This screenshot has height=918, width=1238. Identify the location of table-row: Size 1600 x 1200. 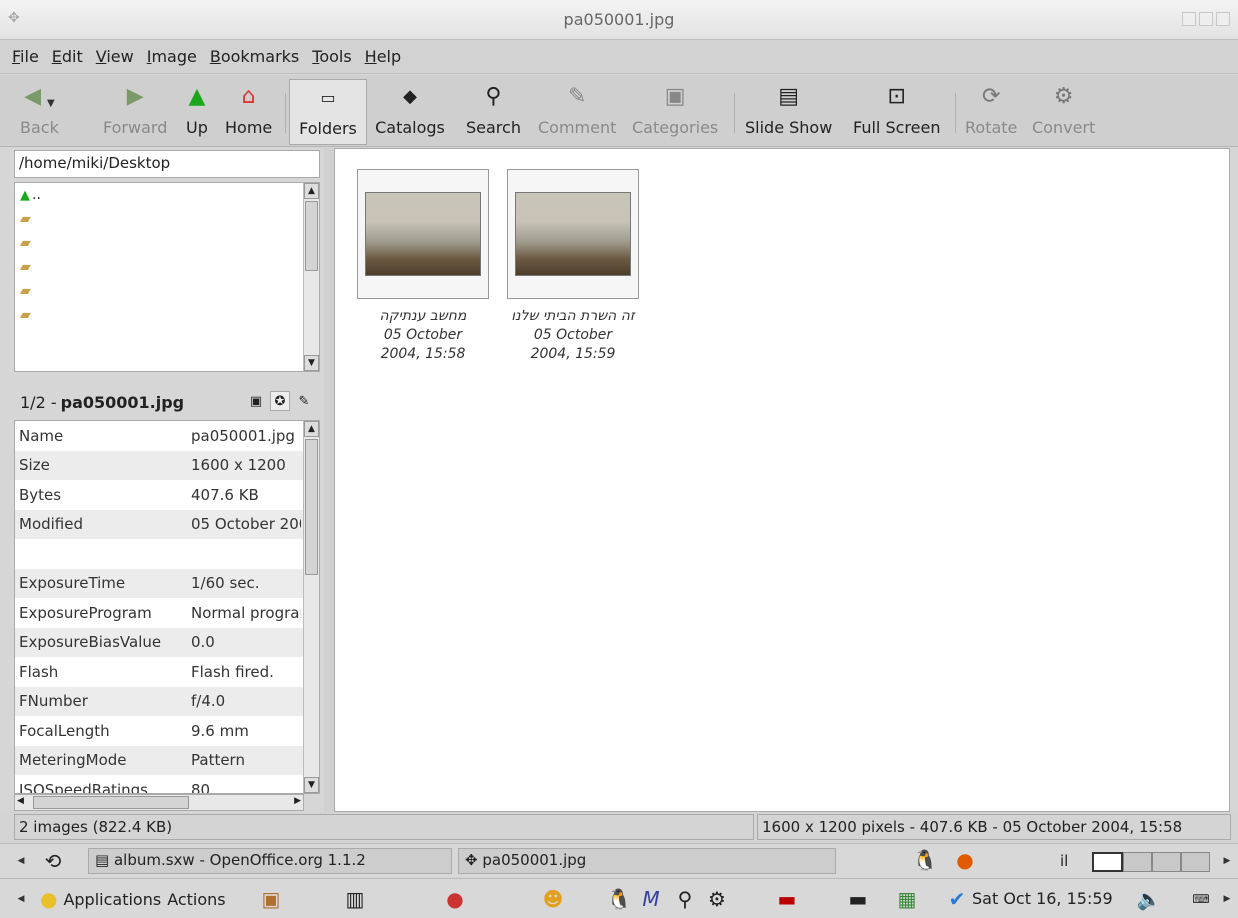
(167, 465).